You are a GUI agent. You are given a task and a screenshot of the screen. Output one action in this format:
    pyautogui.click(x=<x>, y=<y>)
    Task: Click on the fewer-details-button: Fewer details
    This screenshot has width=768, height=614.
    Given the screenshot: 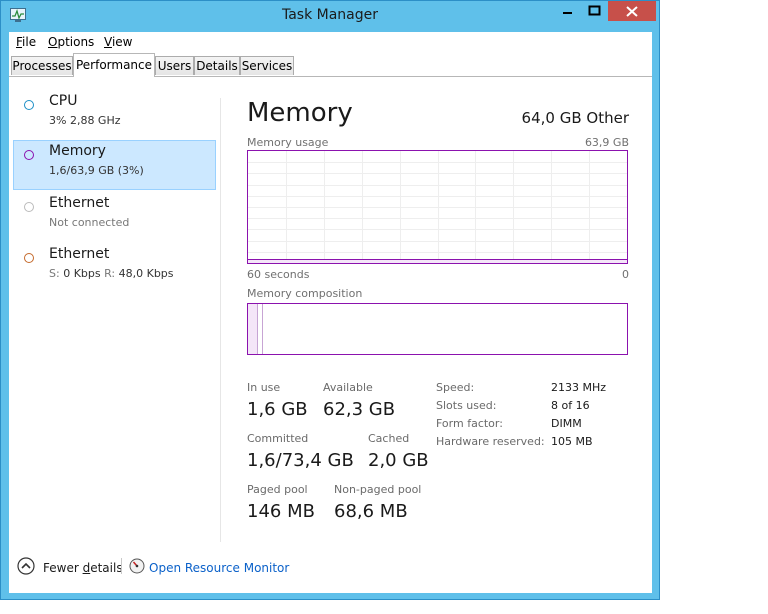 What is the action you would take?
    pyautogui.click(x=83, y=568)
    